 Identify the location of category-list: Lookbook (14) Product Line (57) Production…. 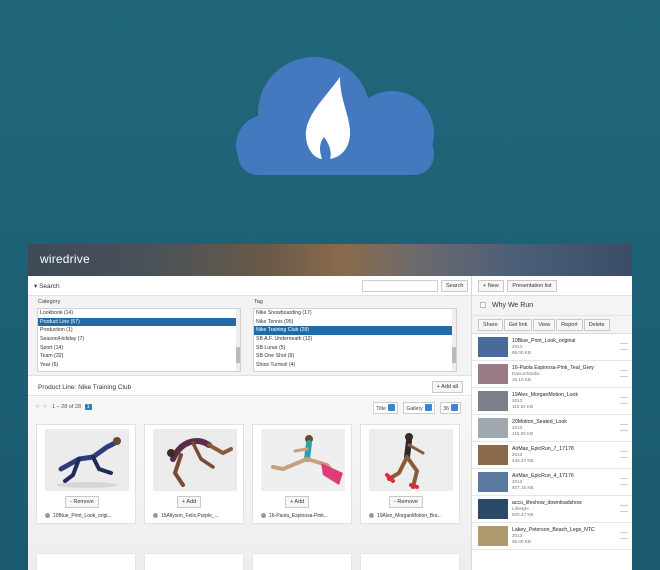
(139, 340).